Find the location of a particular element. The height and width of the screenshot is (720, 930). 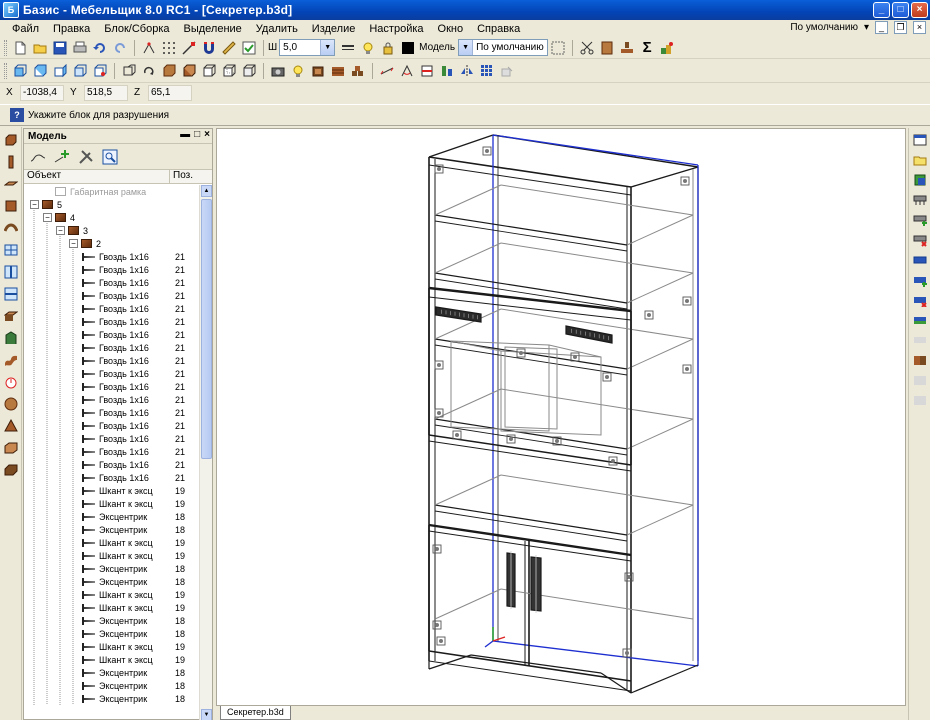

tree-block: −3 is located at coordinates (128, 230).